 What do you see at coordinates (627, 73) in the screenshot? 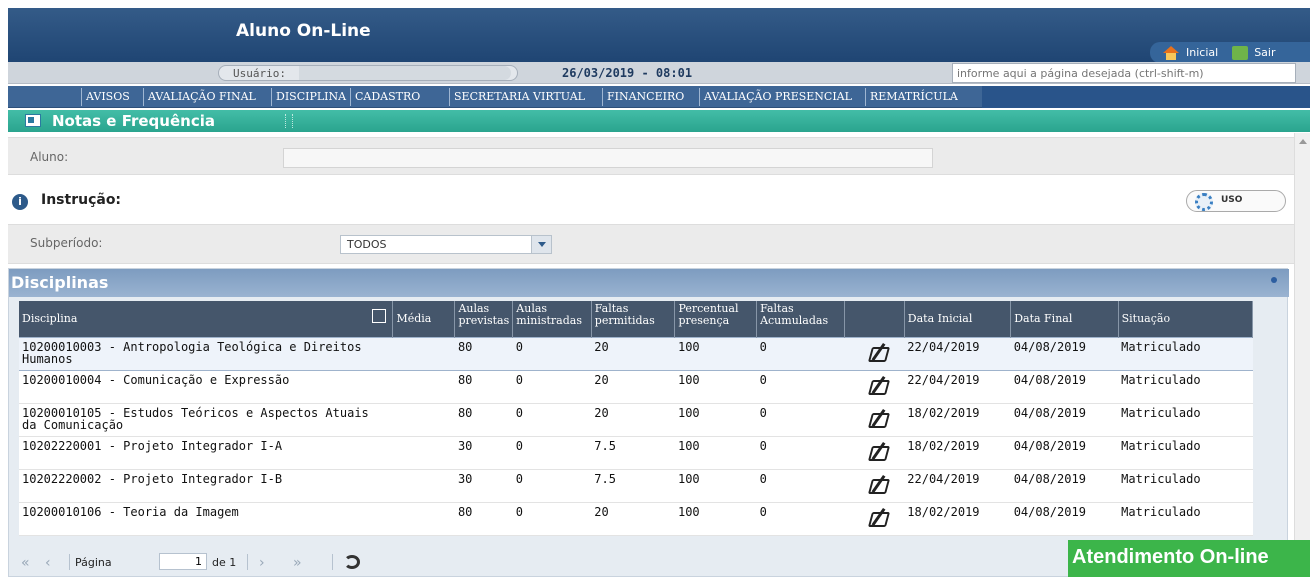
I see `datetime: 26/03/2019 - 08:01` at bounding box center [627, 73].